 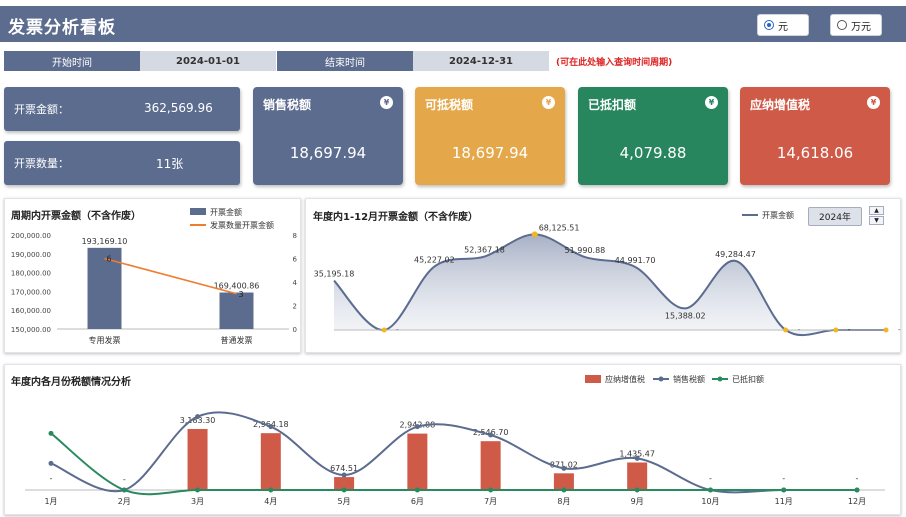 What do you see at coordinates (31, 274) in the screenshot?
I see `y-tick-label: 180,000.00` at bounding box center [31, 274].